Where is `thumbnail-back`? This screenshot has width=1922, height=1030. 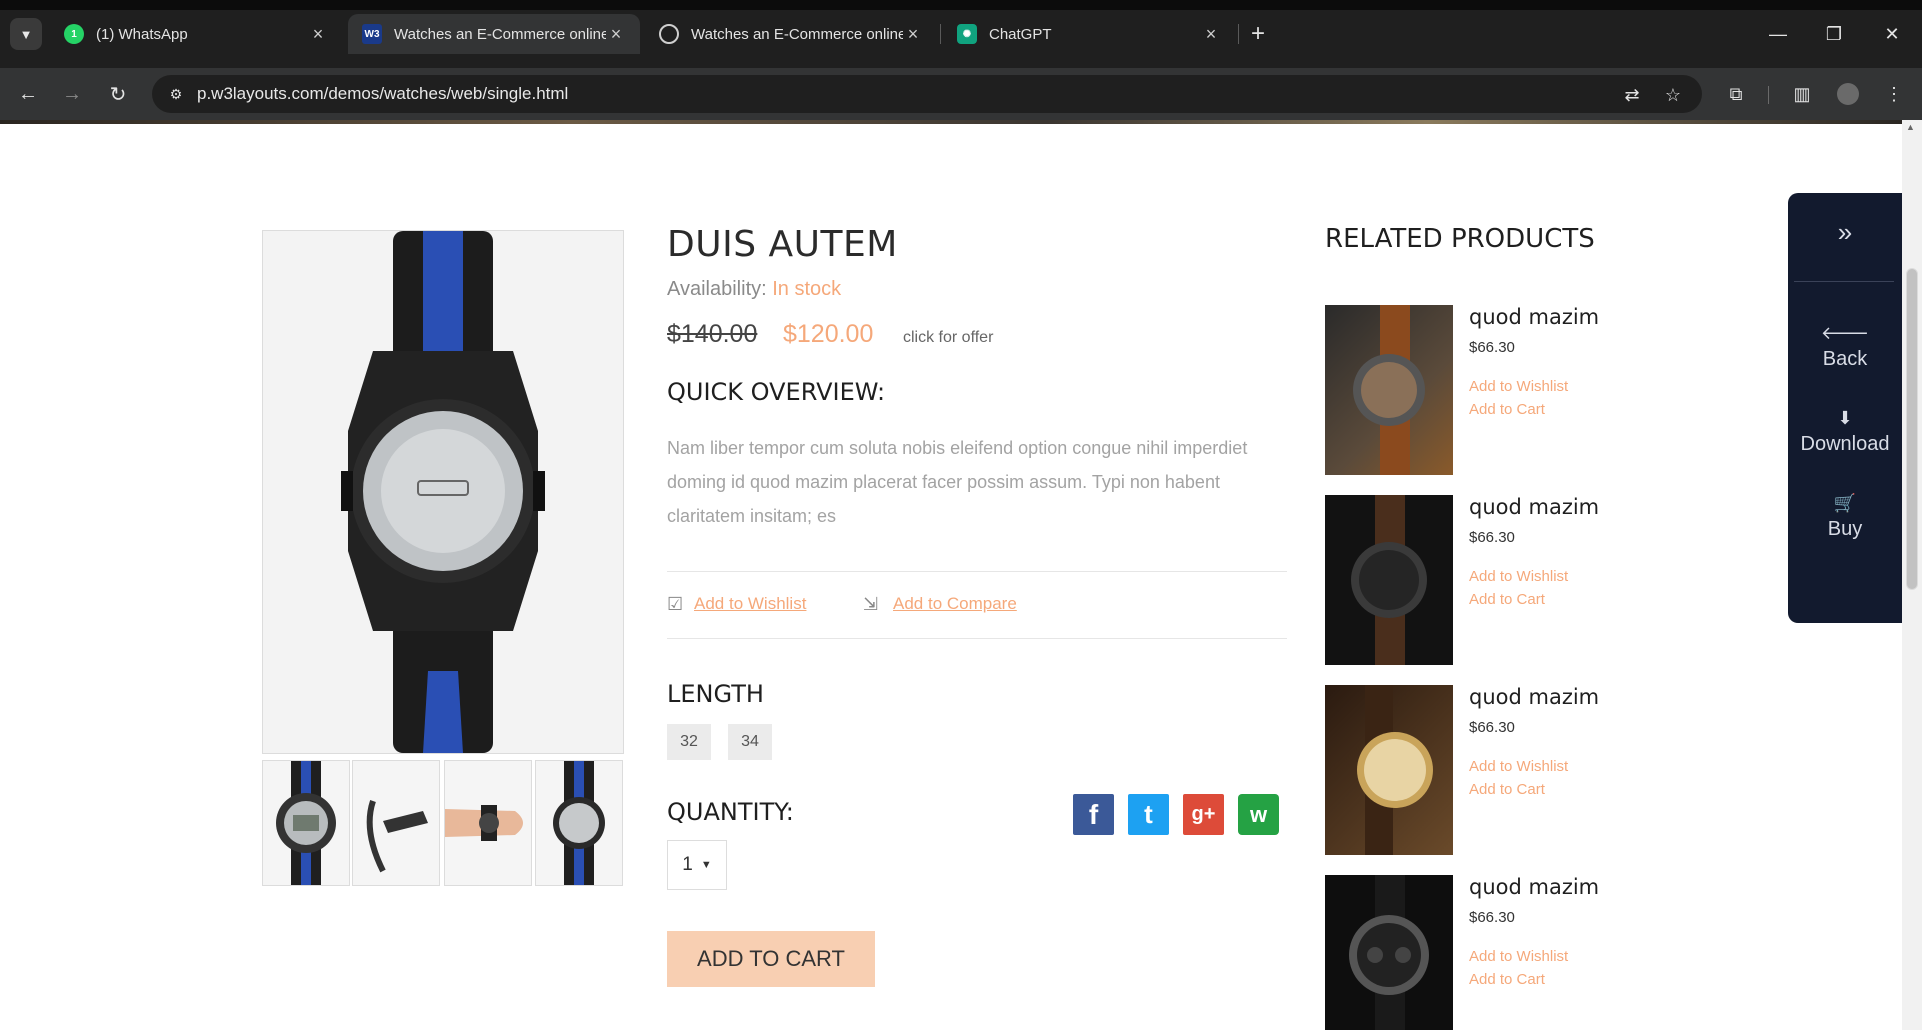 thumbnail-back is located at coordinates (579, 823).